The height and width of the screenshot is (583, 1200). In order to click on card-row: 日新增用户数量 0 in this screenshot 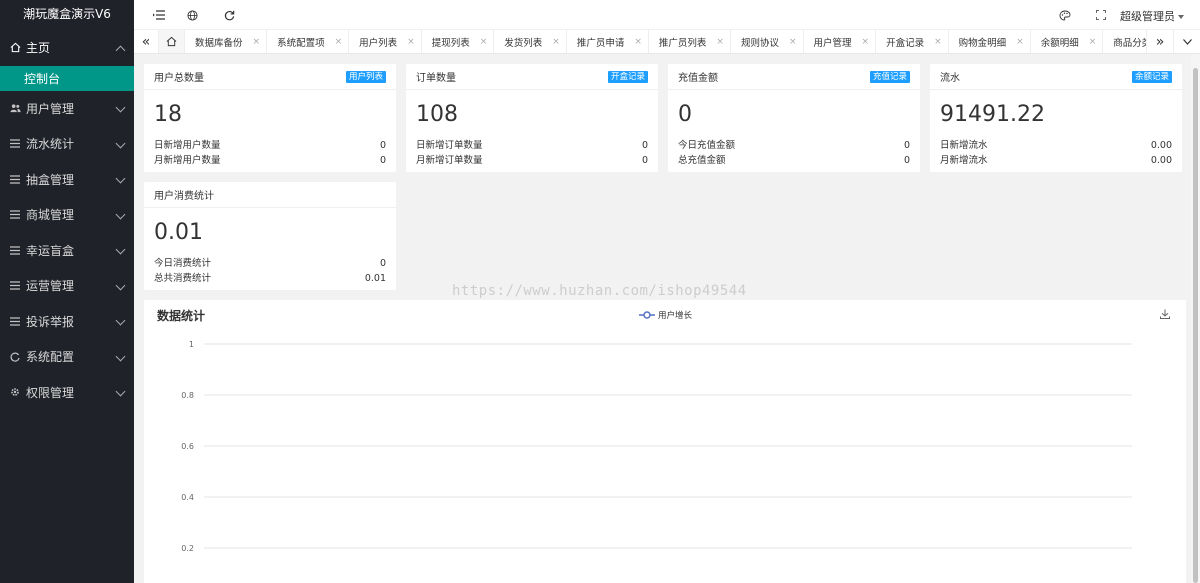, I will do `click(270, 145)`.